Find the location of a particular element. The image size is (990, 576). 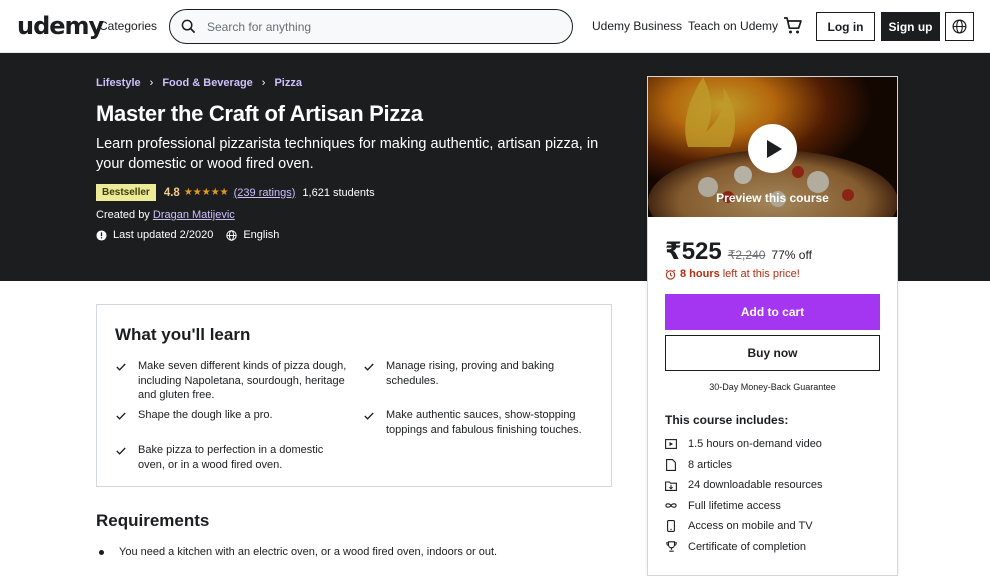

list-item: Access on mobile and TV is located at coordinates (744, 526).